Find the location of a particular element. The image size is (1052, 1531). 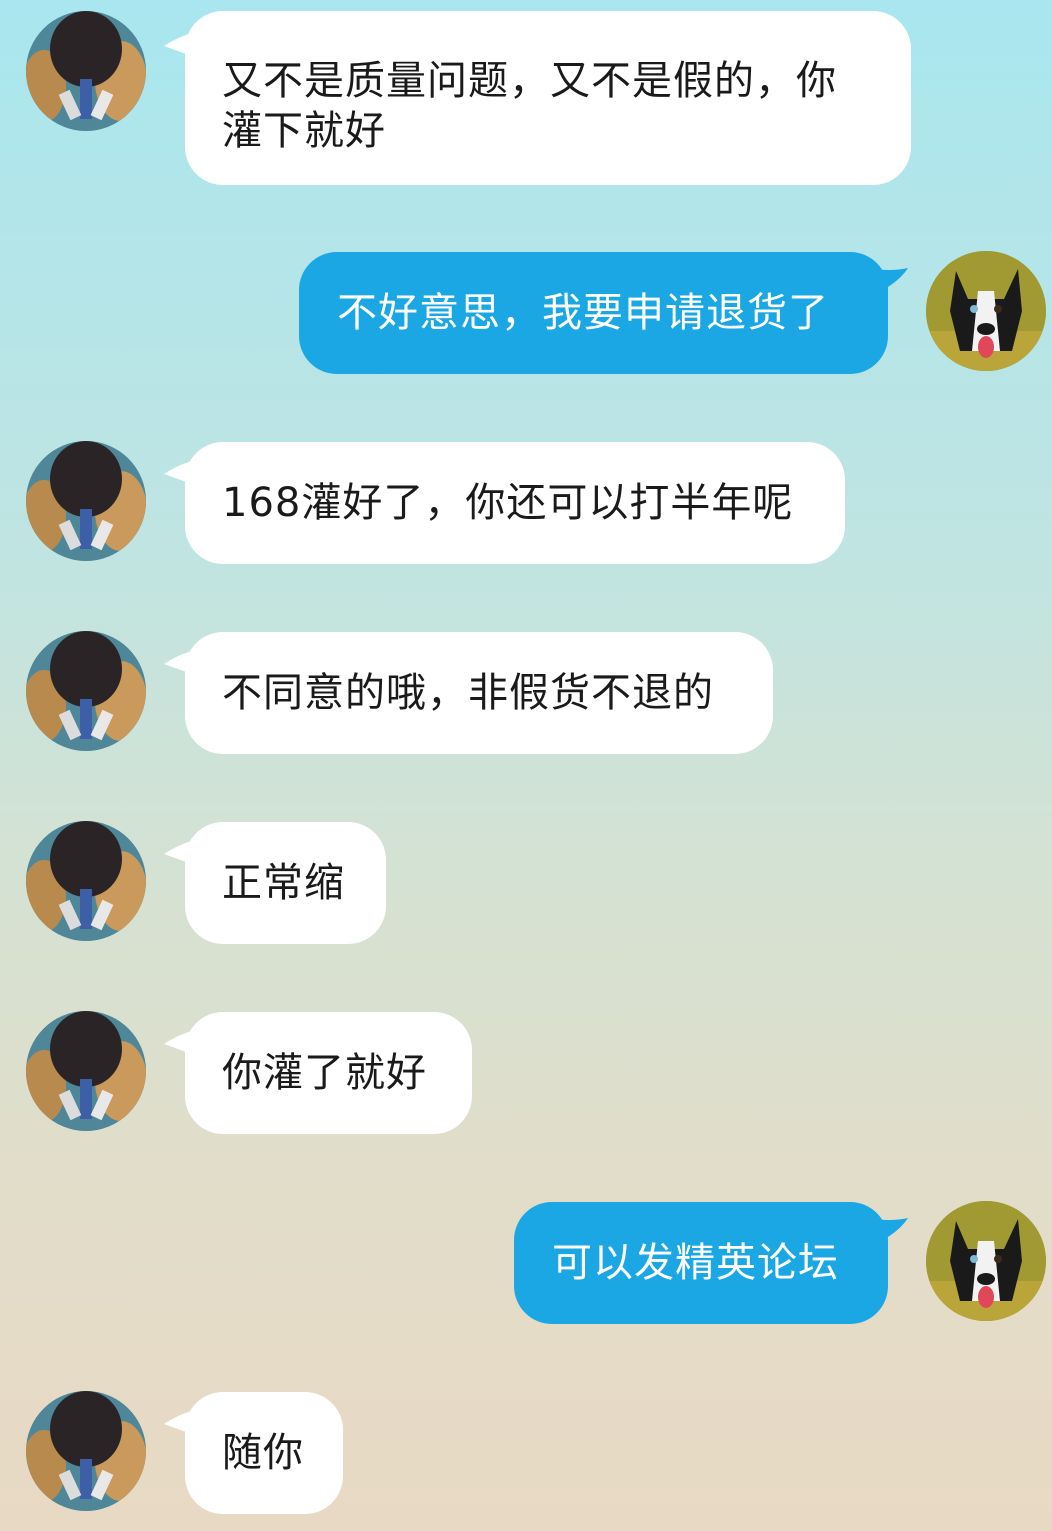

message-text: 随你 is located at coordinates (263, 1453).